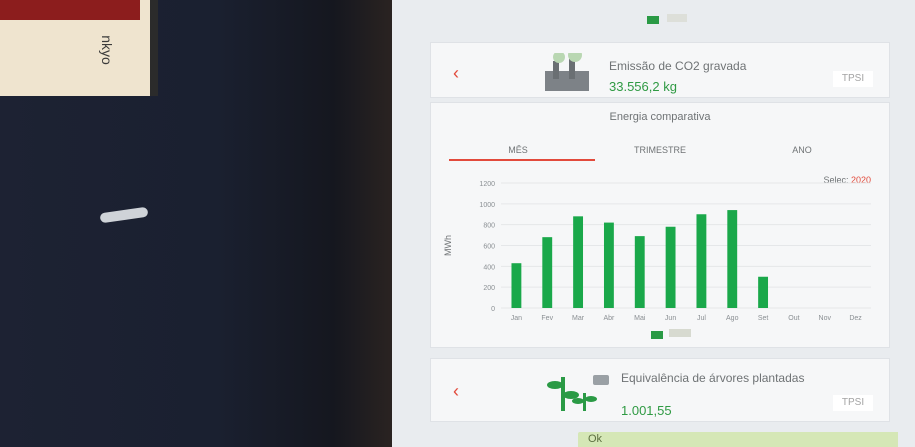 Image resolution: width=915 pixels, height=447 pixels. I want to click on x-tick-label: Jan, so click(516, 318).